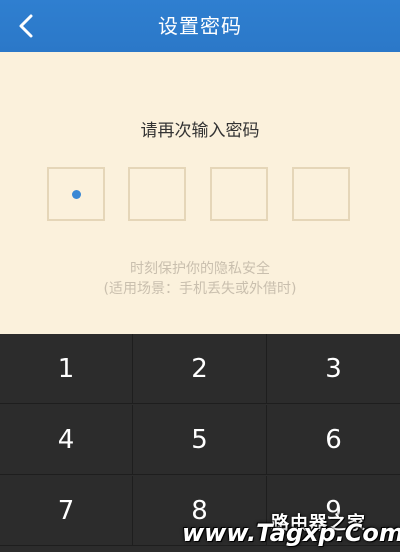  I want to click on privacy-hint: 时刻保护你的隐私安全, so click(200, 269).